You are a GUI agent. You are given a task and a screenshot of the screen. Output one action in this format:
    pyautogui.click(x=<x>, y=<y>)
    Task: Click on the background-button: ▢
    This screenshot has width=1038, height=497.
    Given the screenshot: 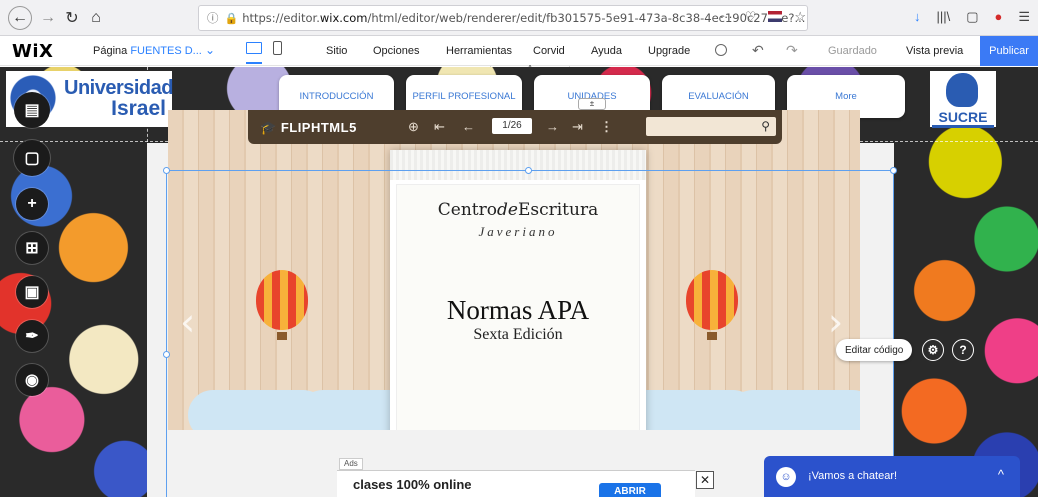 What is the action you would take?
    pyautogui.click(x=32, y=158)
    